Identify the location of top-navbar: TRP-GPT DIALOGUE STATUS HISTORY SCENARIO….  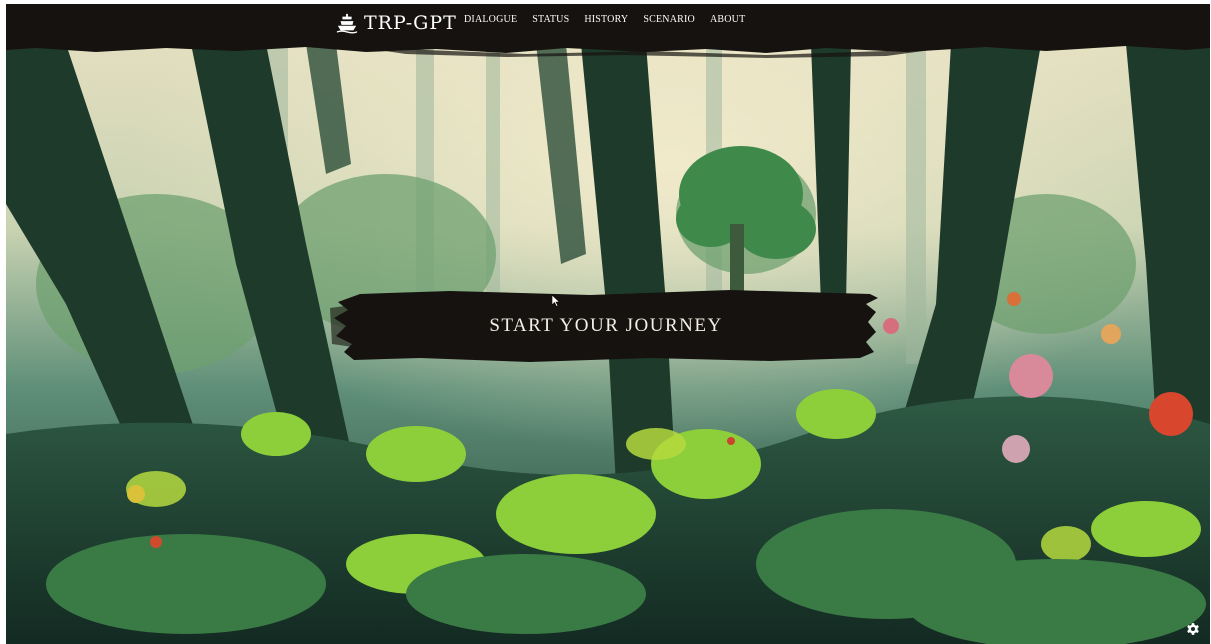
(608, 31).